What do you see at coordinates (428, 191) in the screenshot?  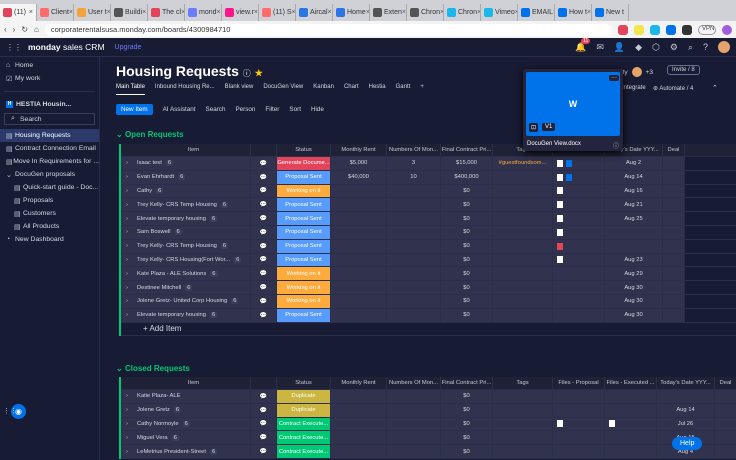 I see `table-row: › Cathy 6 💬 Working on it $0 Aug 16` at bounding box center [428, 191].